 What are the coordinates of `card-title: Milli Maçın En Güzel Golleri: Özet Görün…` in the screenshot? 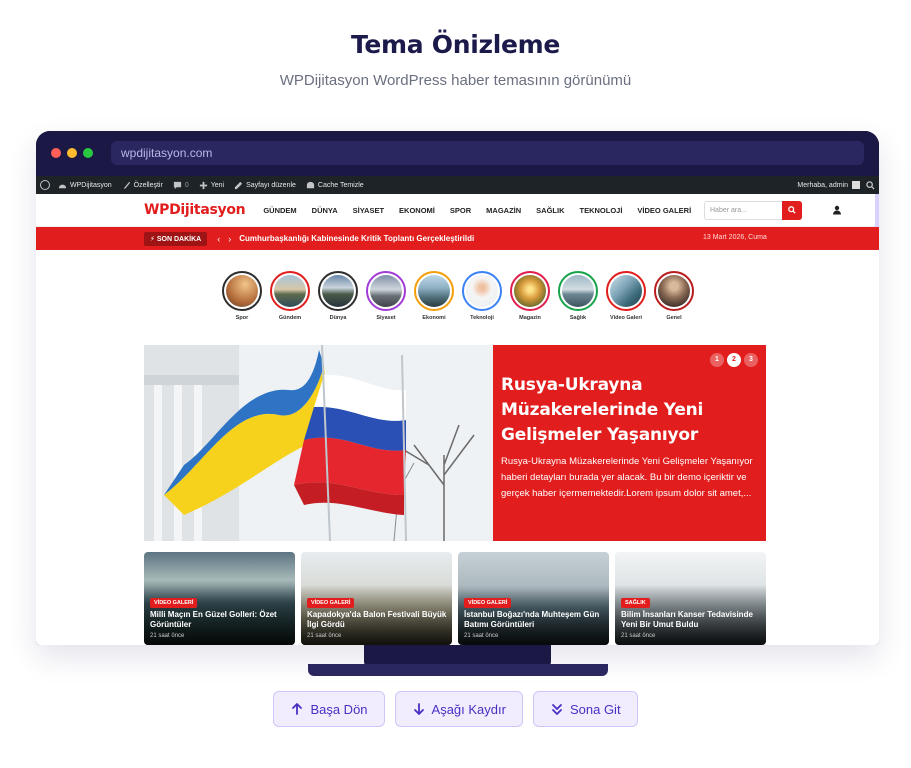 It's located at (220, 620).